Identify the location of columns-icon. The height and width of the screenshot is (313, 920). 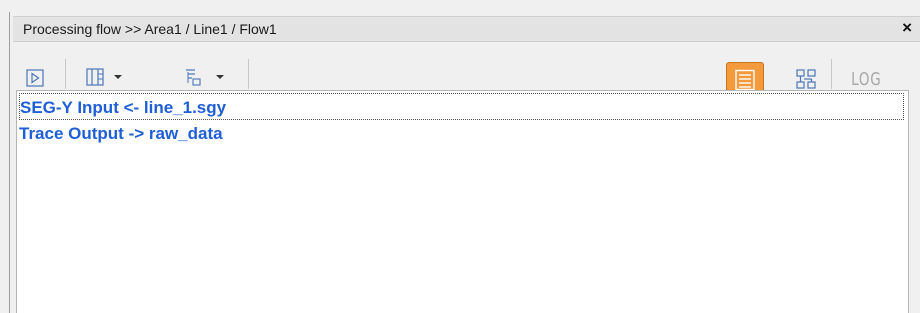
(95, 77).